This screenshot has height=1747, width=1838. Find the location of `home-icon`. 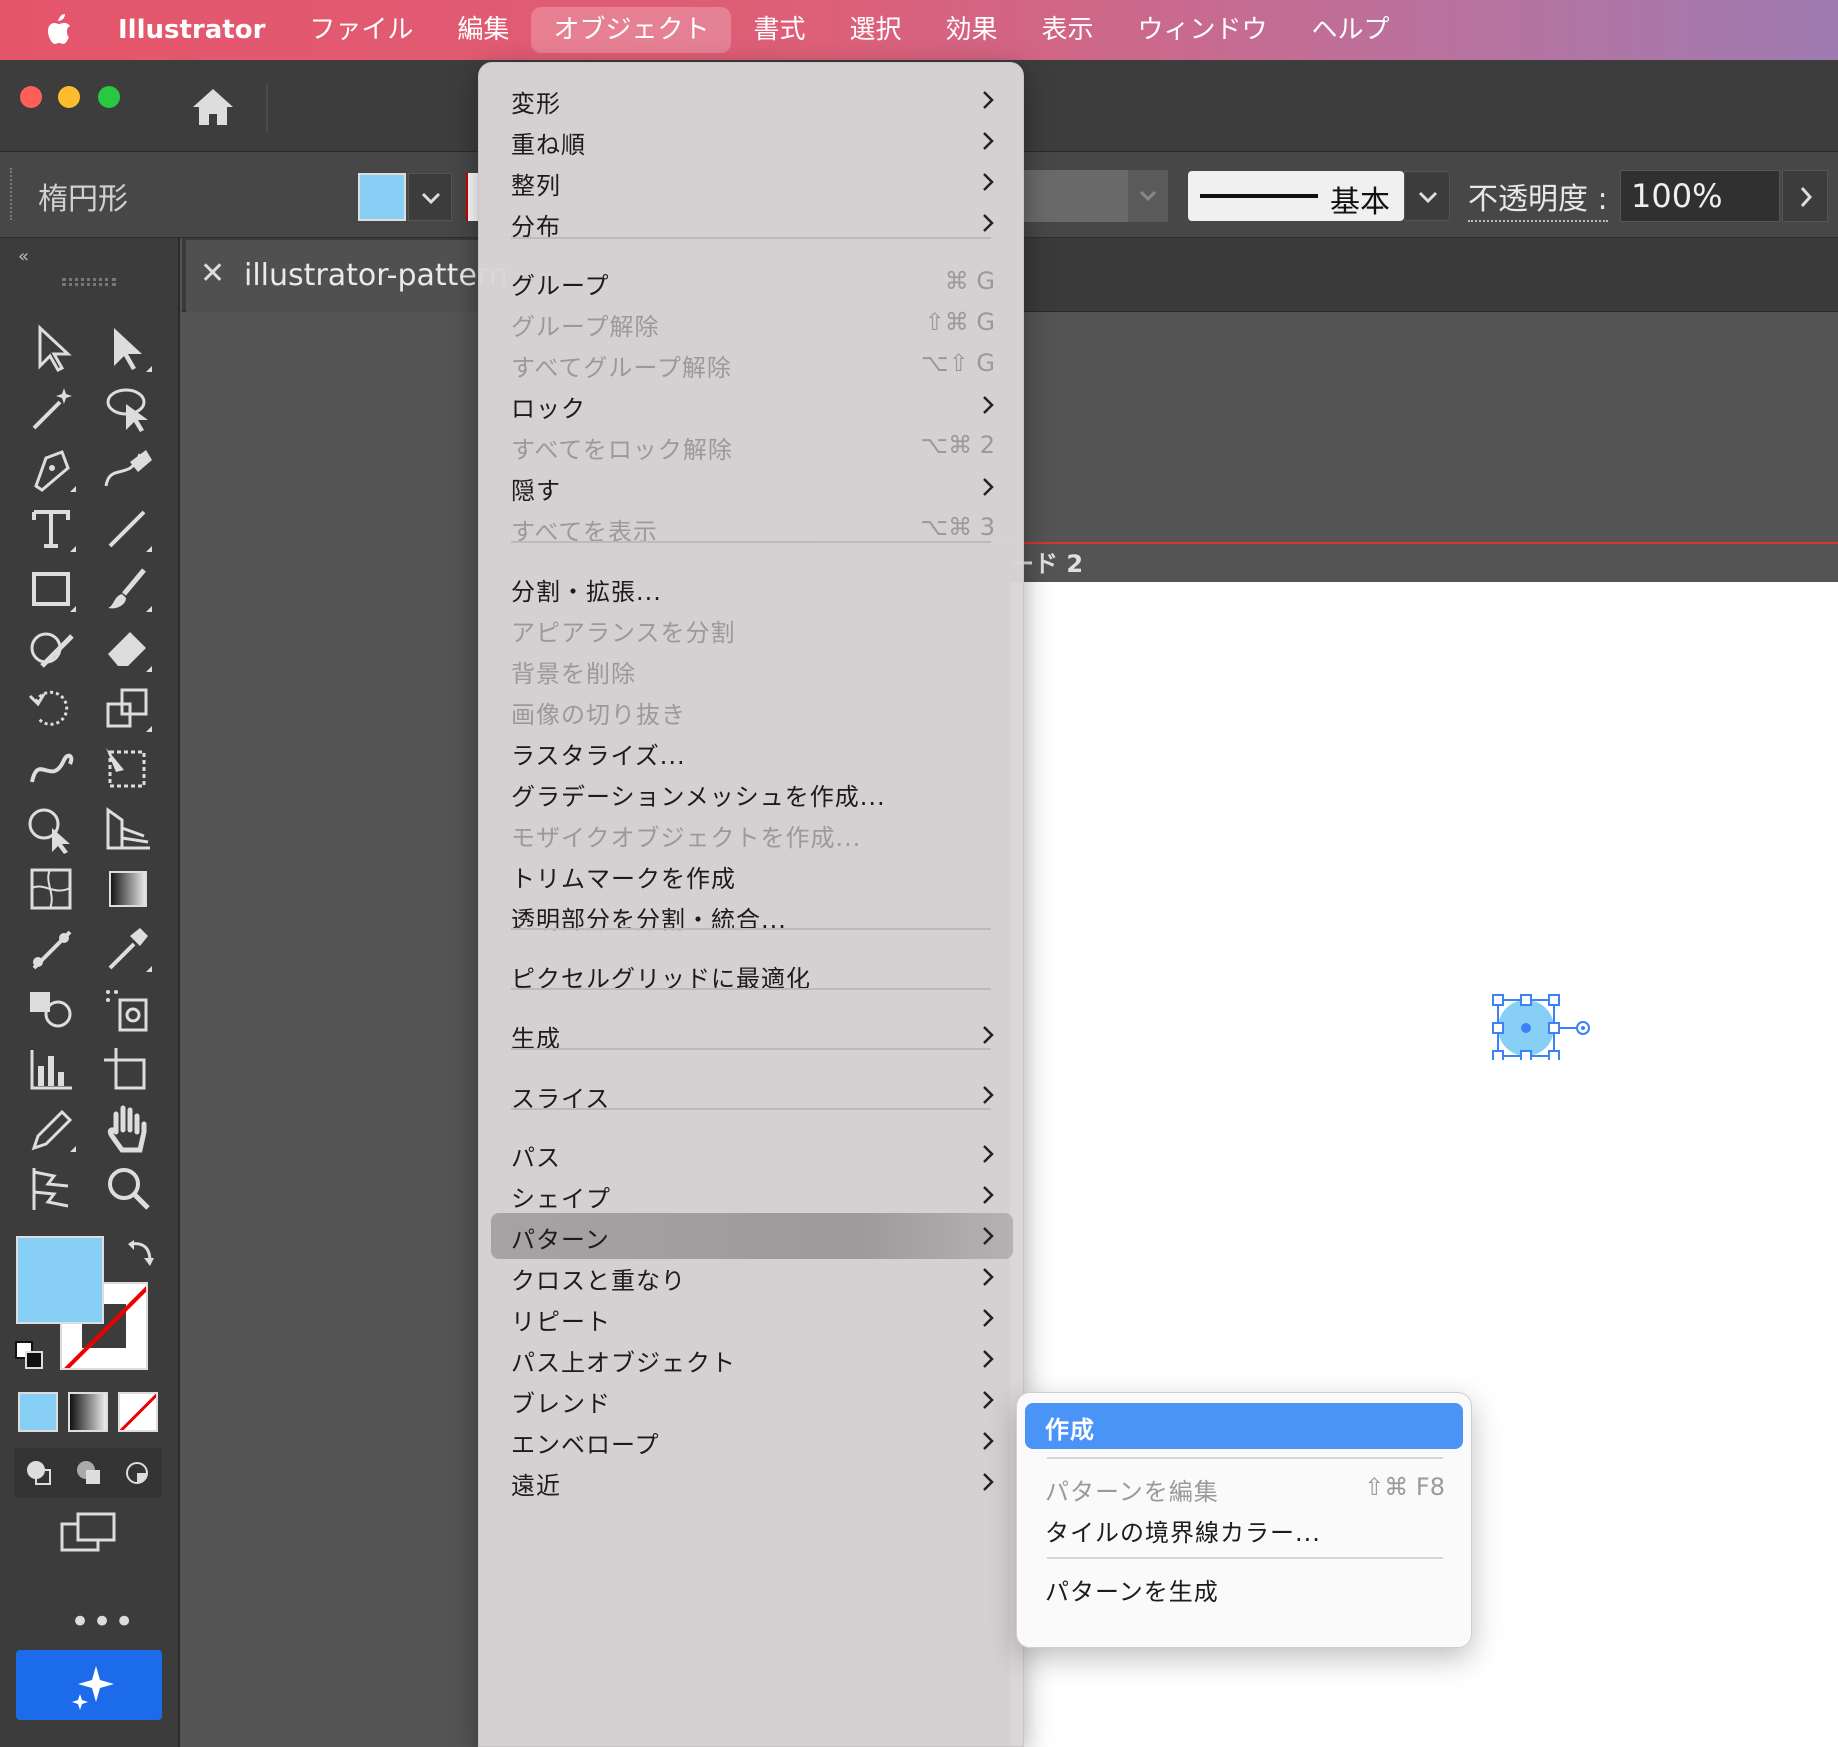

home-icon is located at coordinates (213, 107).